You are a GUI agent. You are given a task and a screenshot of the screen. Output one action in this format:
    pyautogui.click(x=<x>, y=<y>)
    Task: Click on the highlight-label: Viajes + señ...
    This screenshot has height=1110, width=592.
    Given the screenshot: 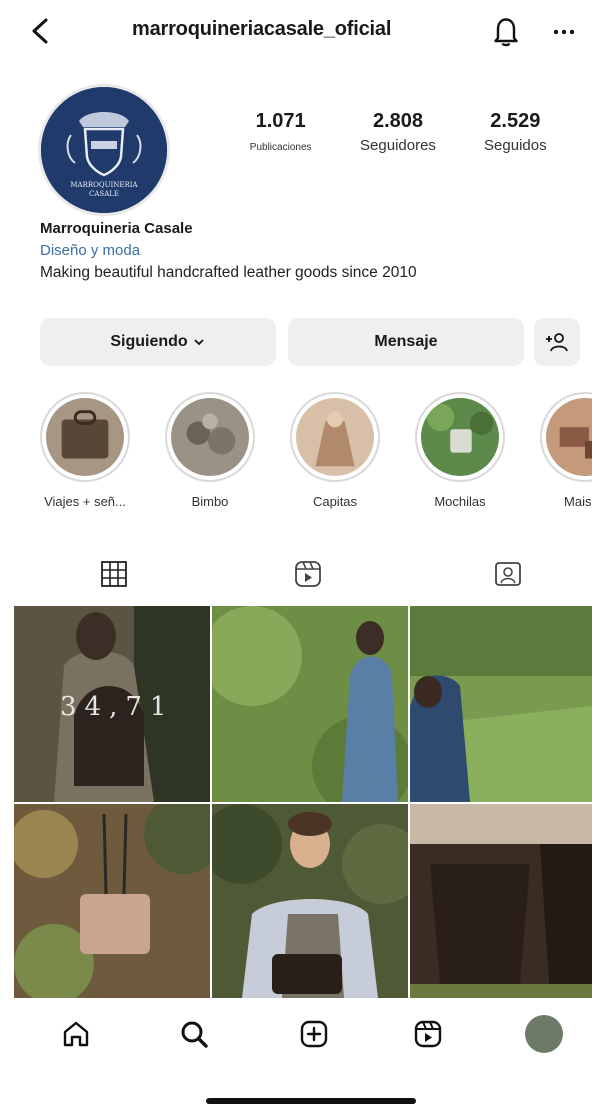 What is the action you would take?
    pyautogui.click(x=85, y=501)
    